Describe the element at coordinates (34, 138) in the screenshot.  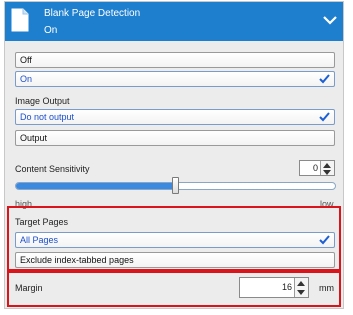
I see `option-label: Output` at that location.